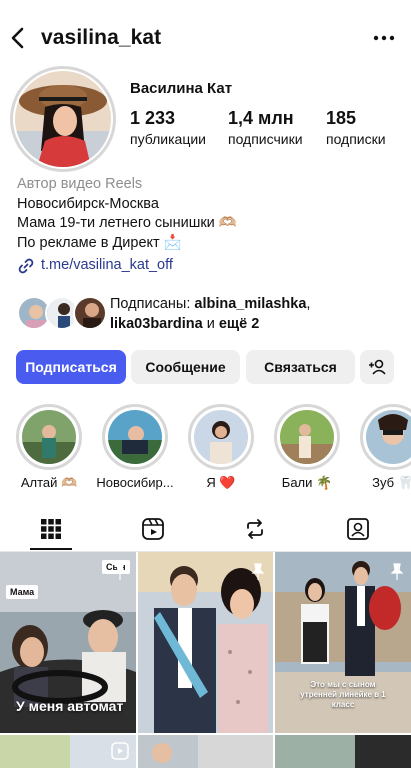  Describe the element at coordinates (307, 482) in the screenshot. I see `highlight-label: Бали 🌴` at that location.